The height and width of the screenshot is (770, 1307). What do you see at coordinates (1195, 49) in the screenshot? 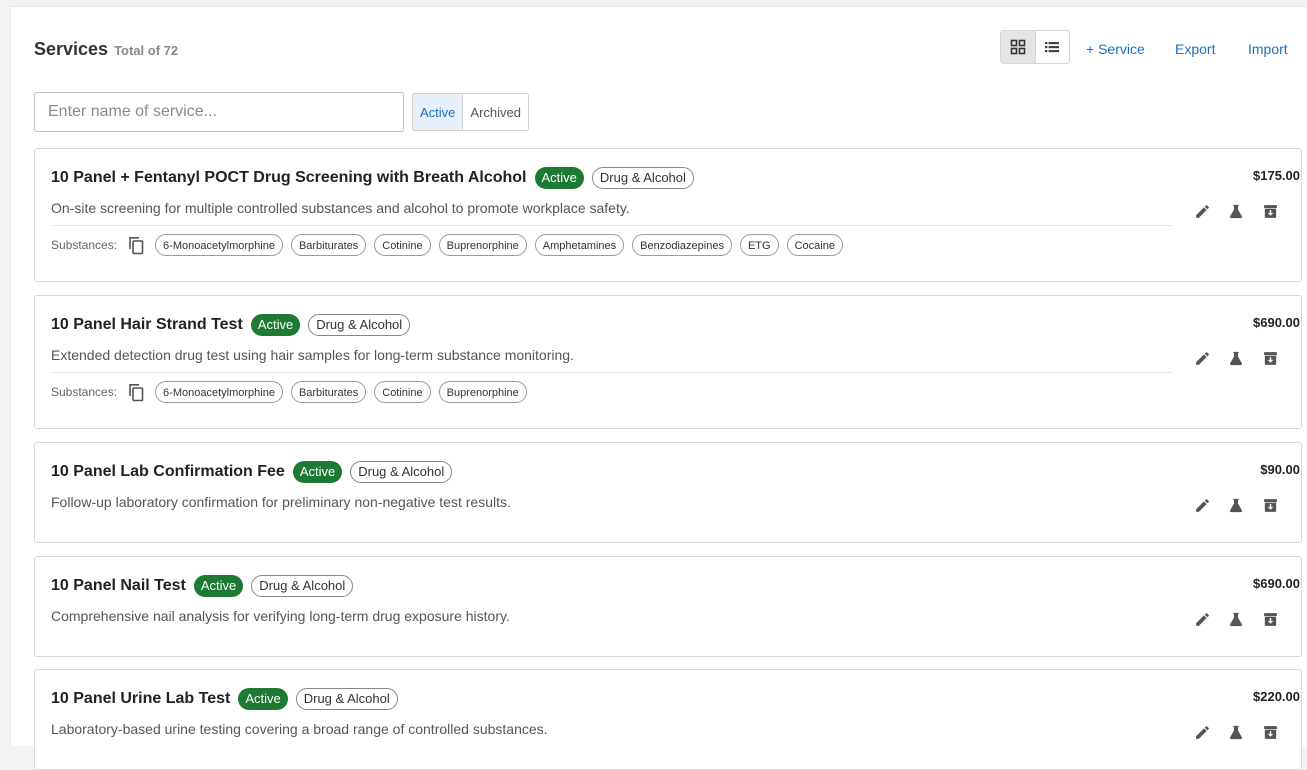
I see `export-button: Export` at bounding box center [1195, 49].